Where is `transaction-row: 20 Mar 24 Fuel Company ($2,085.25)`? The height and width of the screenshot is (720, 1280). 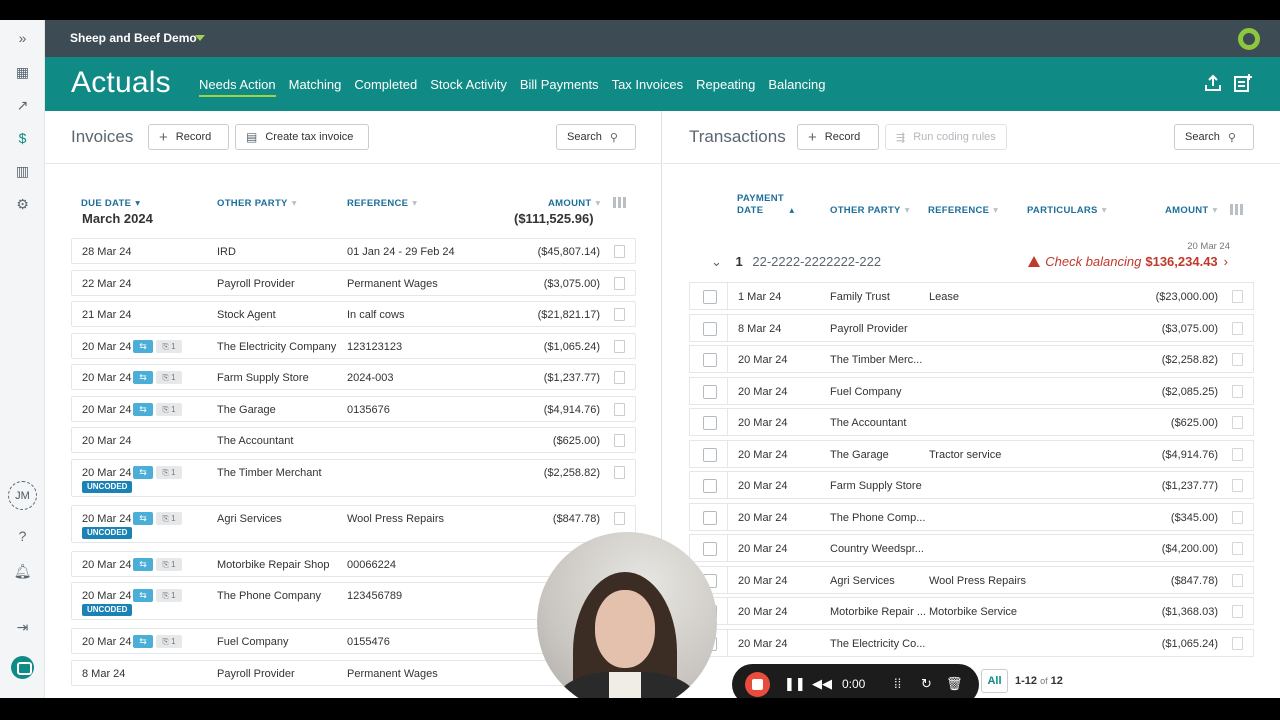
transaction-row: 20 Mar 24 Fuel Company ($2,085.25) is located at coordinates (971, 390).